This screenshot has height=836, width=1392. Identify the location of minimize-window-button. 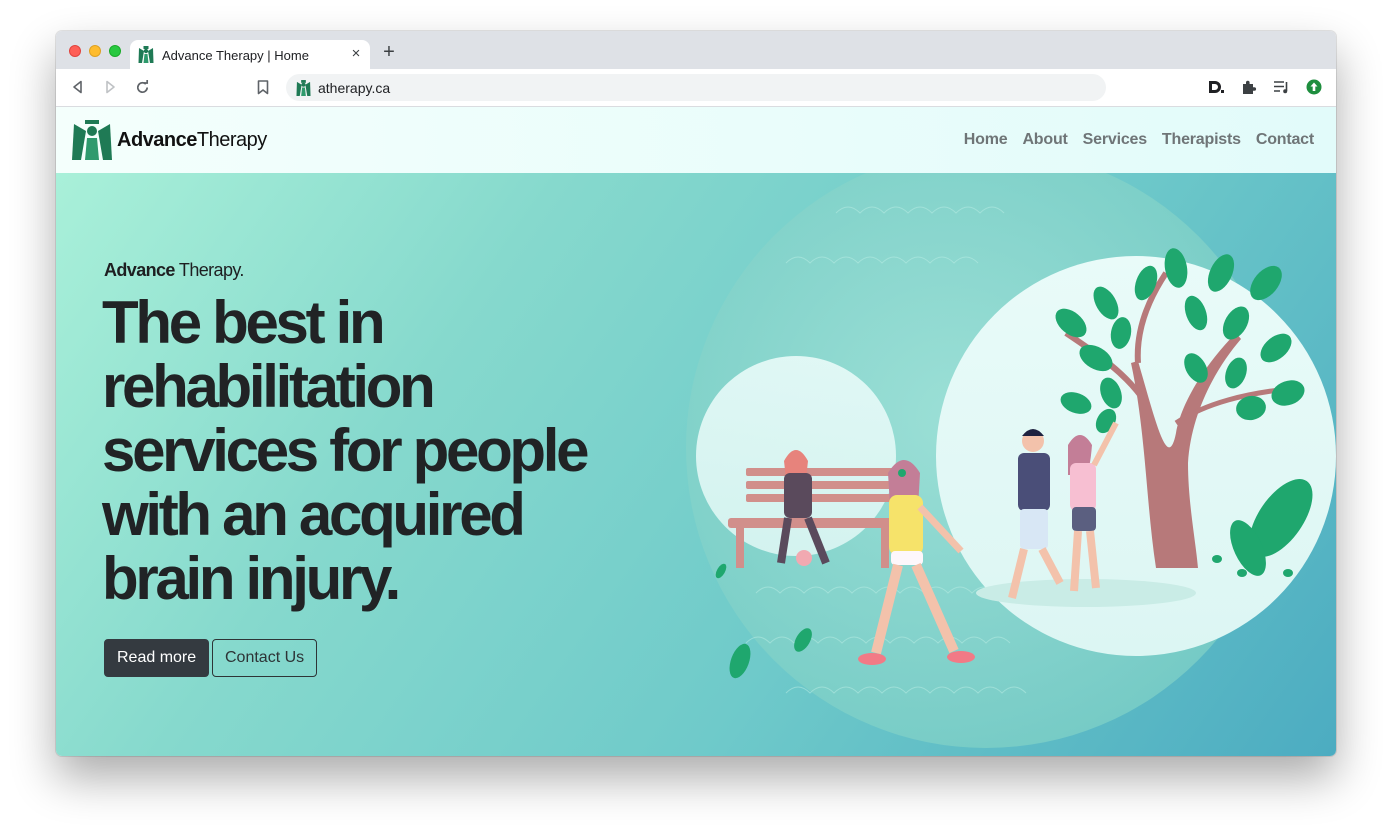
(95, 51).